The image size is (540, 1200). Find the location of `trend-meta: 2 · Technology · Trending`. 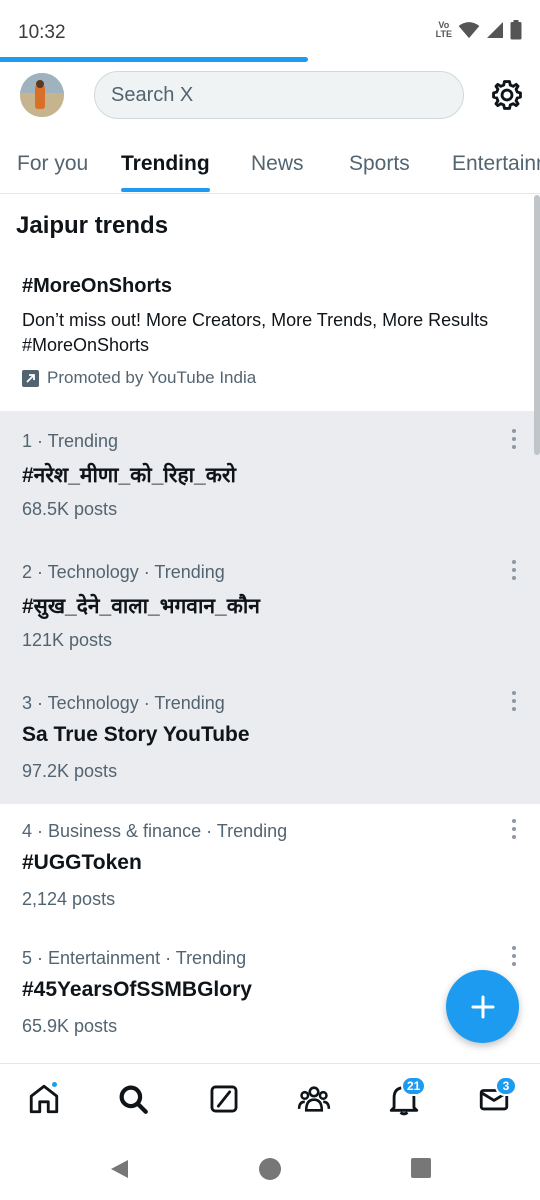

trend-meta: 2 · Technology · Trending is located at coordinates (123, 572).